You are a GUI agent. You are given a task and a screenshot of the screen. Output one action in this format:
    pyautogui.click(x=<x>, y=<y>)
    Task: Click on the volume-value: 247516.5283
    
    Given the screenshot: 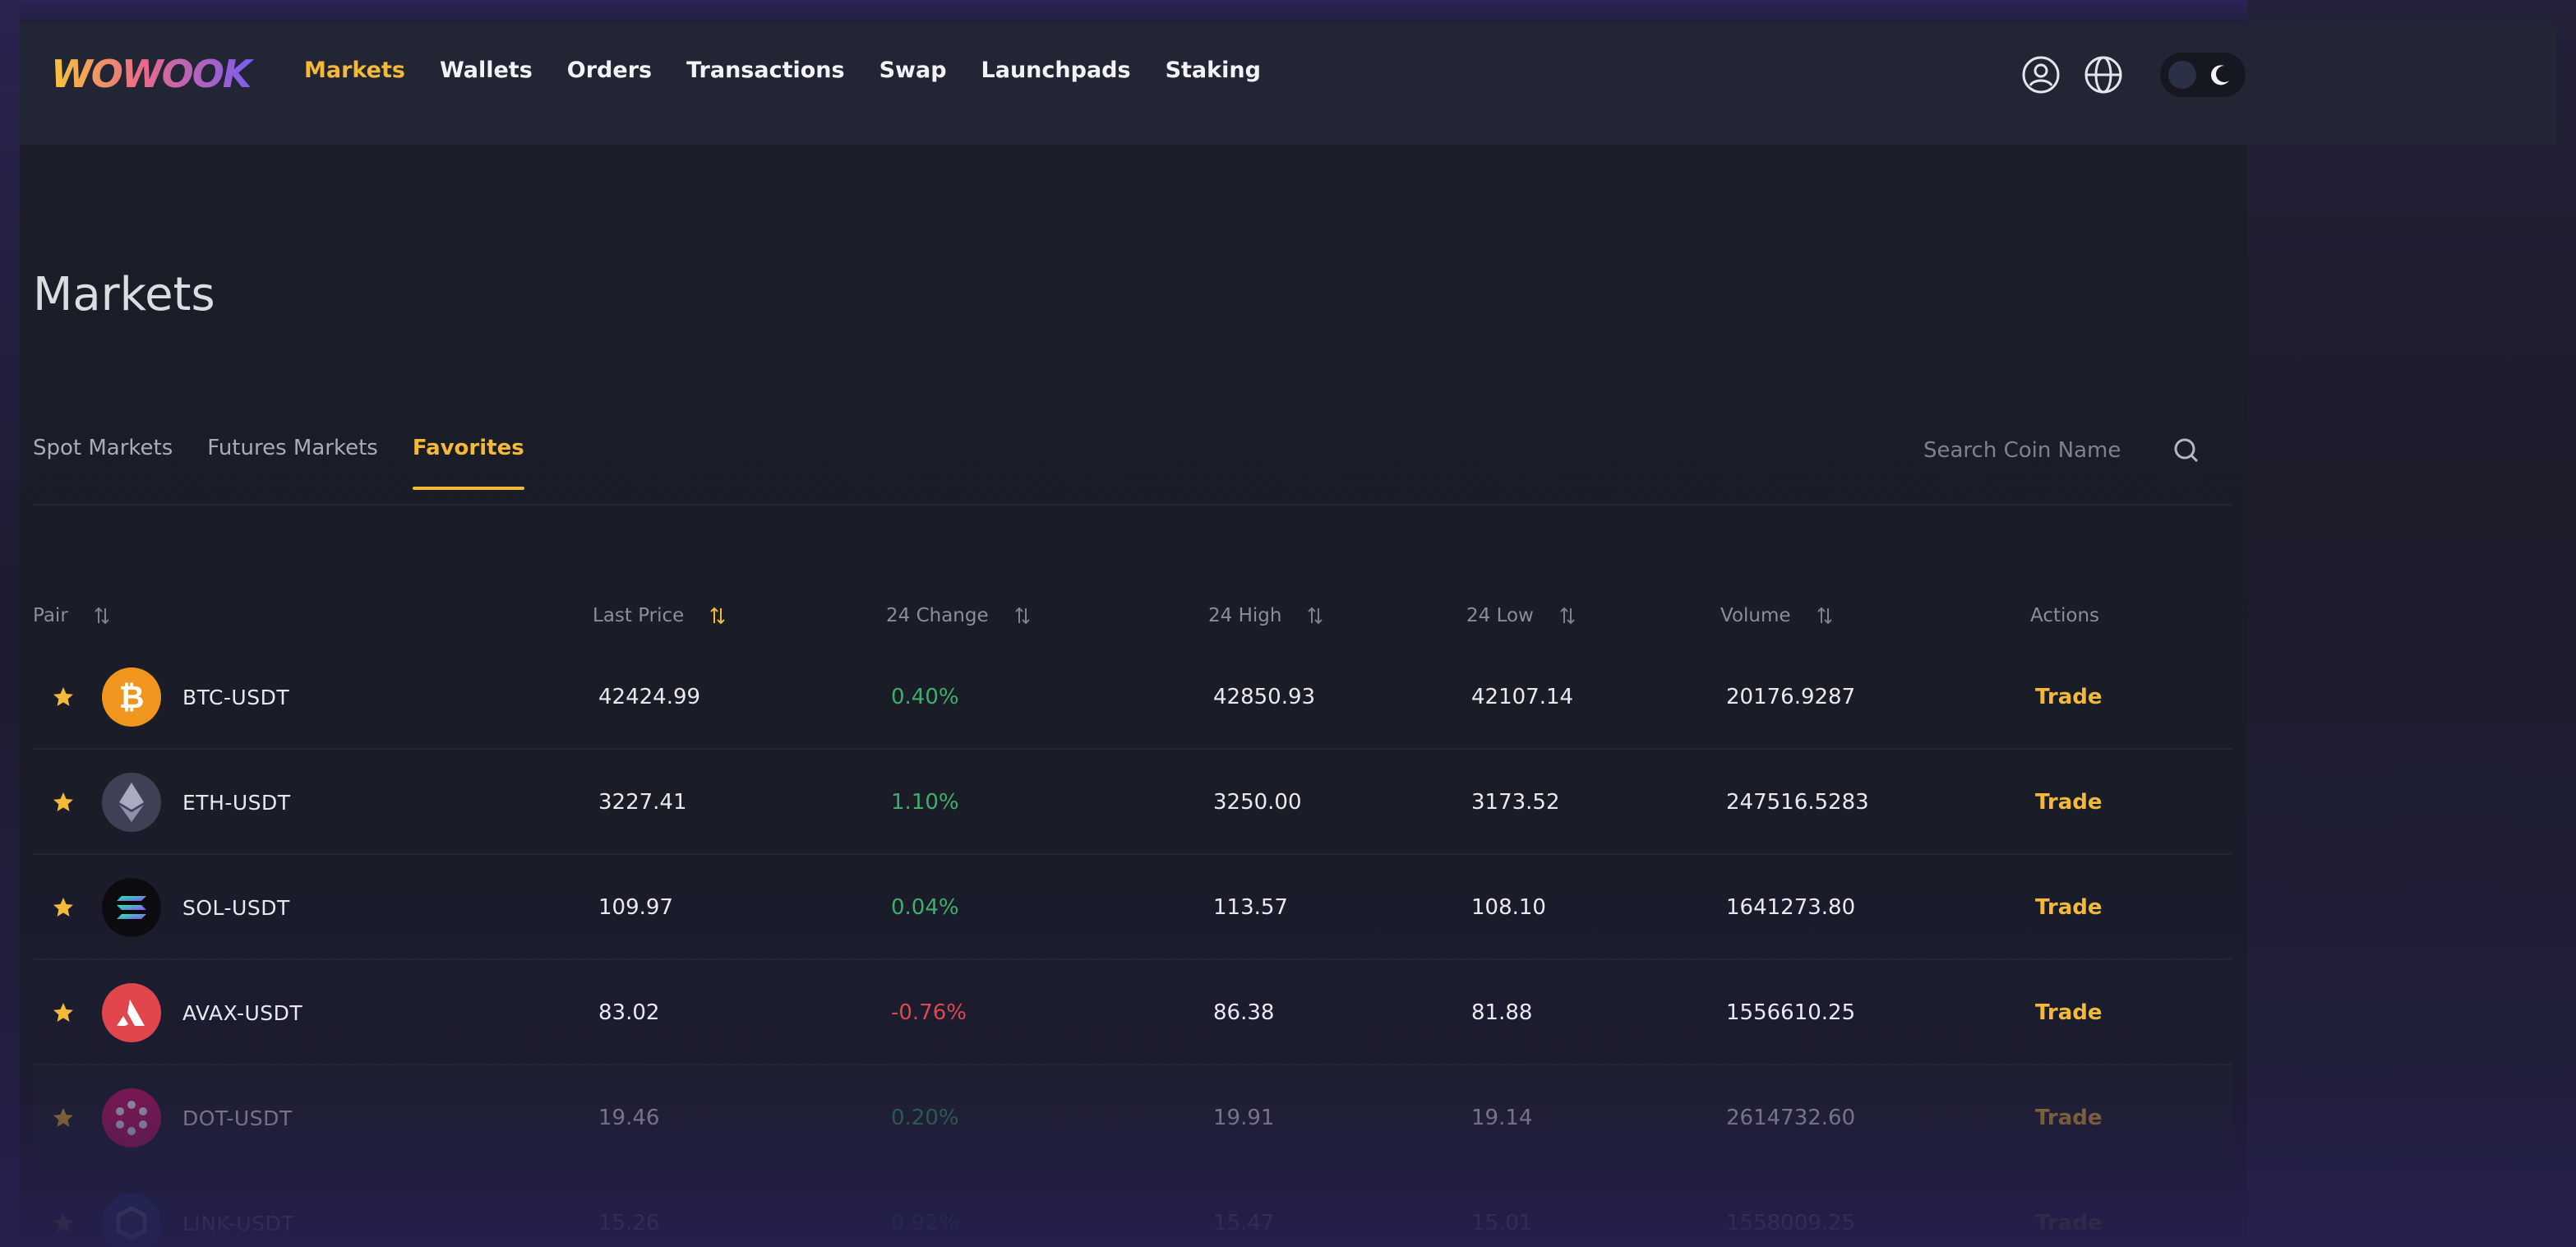 What is the action you would take?
    pyautogui.click(x=1798, y=802)
    